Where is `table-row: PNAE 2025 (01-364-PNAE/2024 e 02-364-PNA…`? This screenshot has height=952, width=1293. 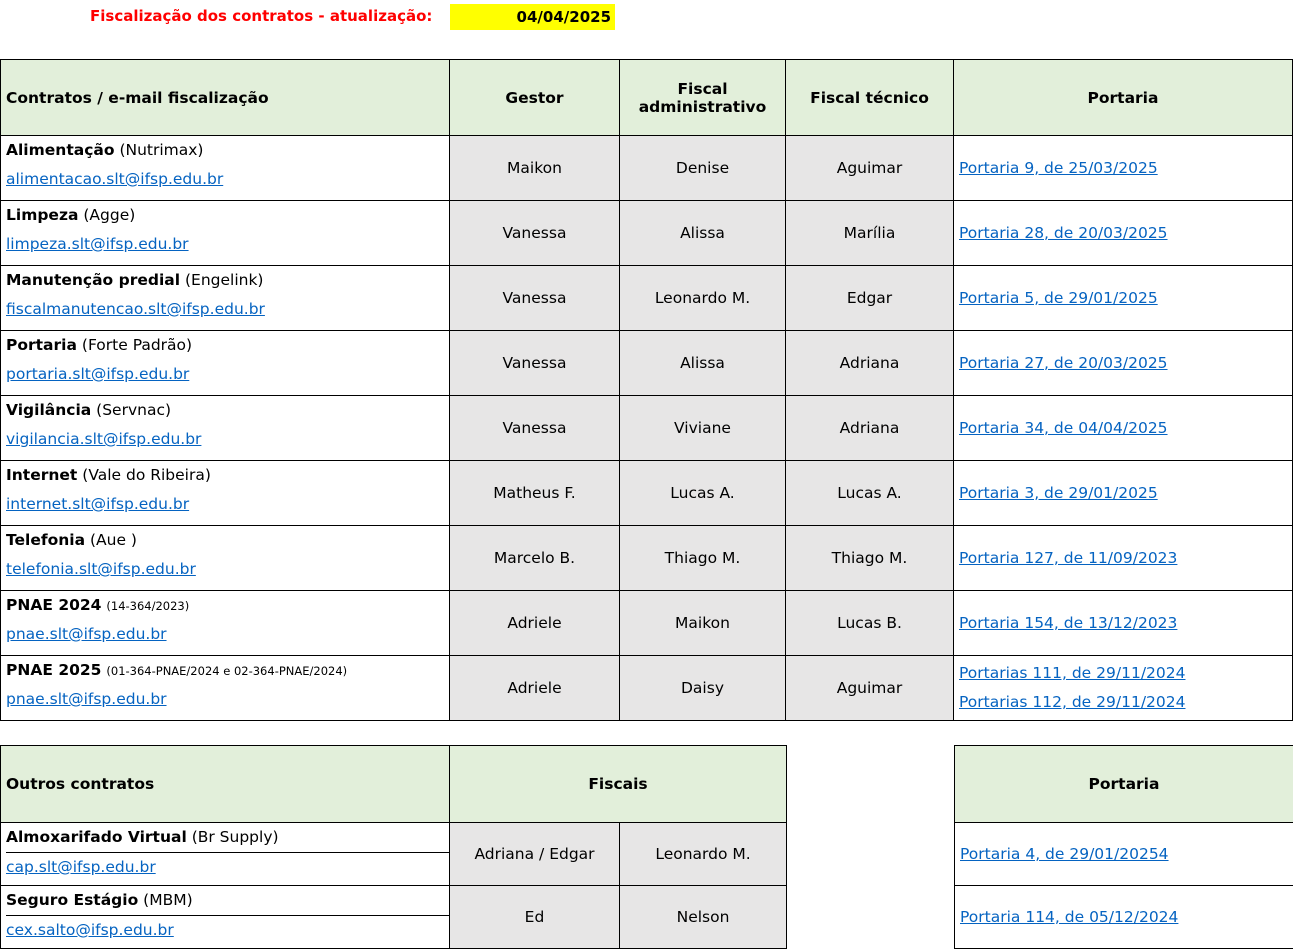
table-row: PNAE 2025 (01-364-PNAE/2024 e 02-364-PNA… is located at coordinates (646, 688).